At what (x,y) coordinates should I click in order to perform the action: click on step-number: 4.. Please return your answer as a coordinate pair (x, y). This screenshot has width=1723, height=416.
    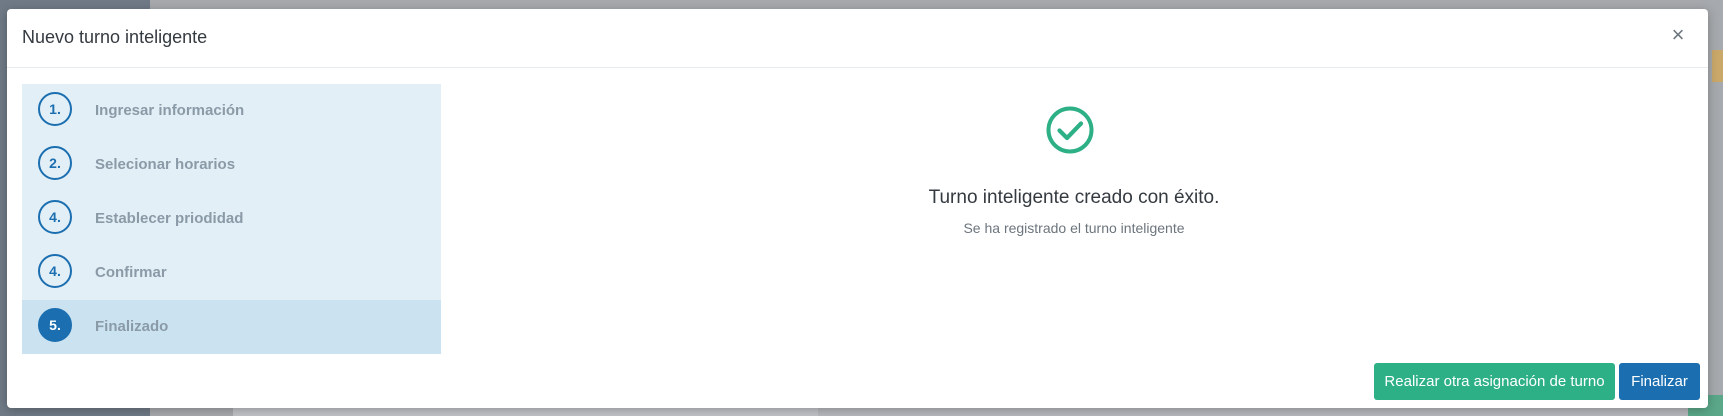
    Looking at the image, I should click on (55, 271).